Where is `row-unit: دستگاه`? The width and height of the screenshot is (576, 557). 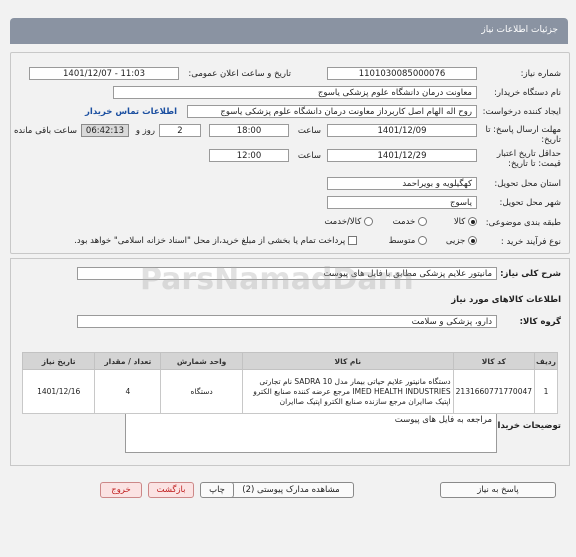
row-unit: دستگاه is located at coordinates (201, 391).